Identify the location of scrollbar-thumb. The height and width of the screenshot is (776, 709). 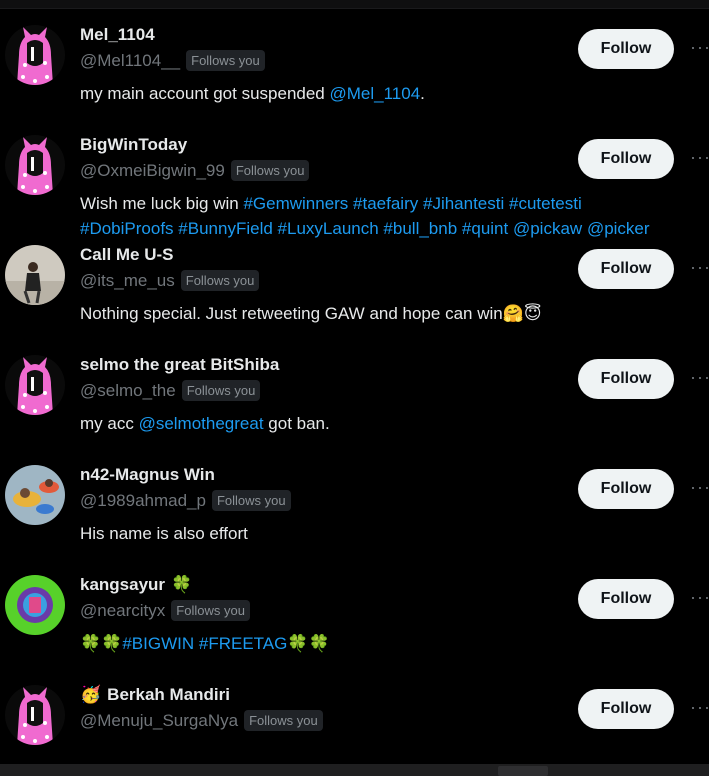
(523, 771).